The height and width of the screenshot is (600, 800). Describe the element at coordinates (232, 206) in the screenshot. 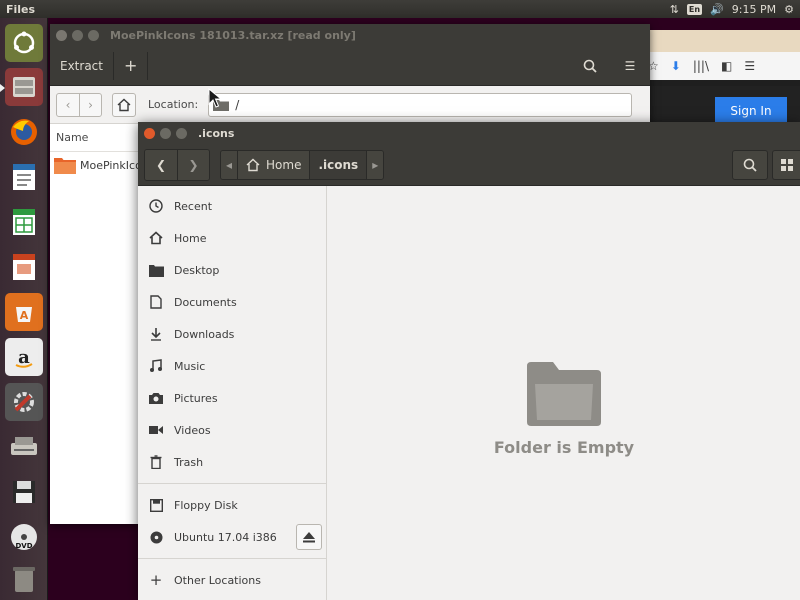

I see `sidebar-item-recent: Recent` at that location.